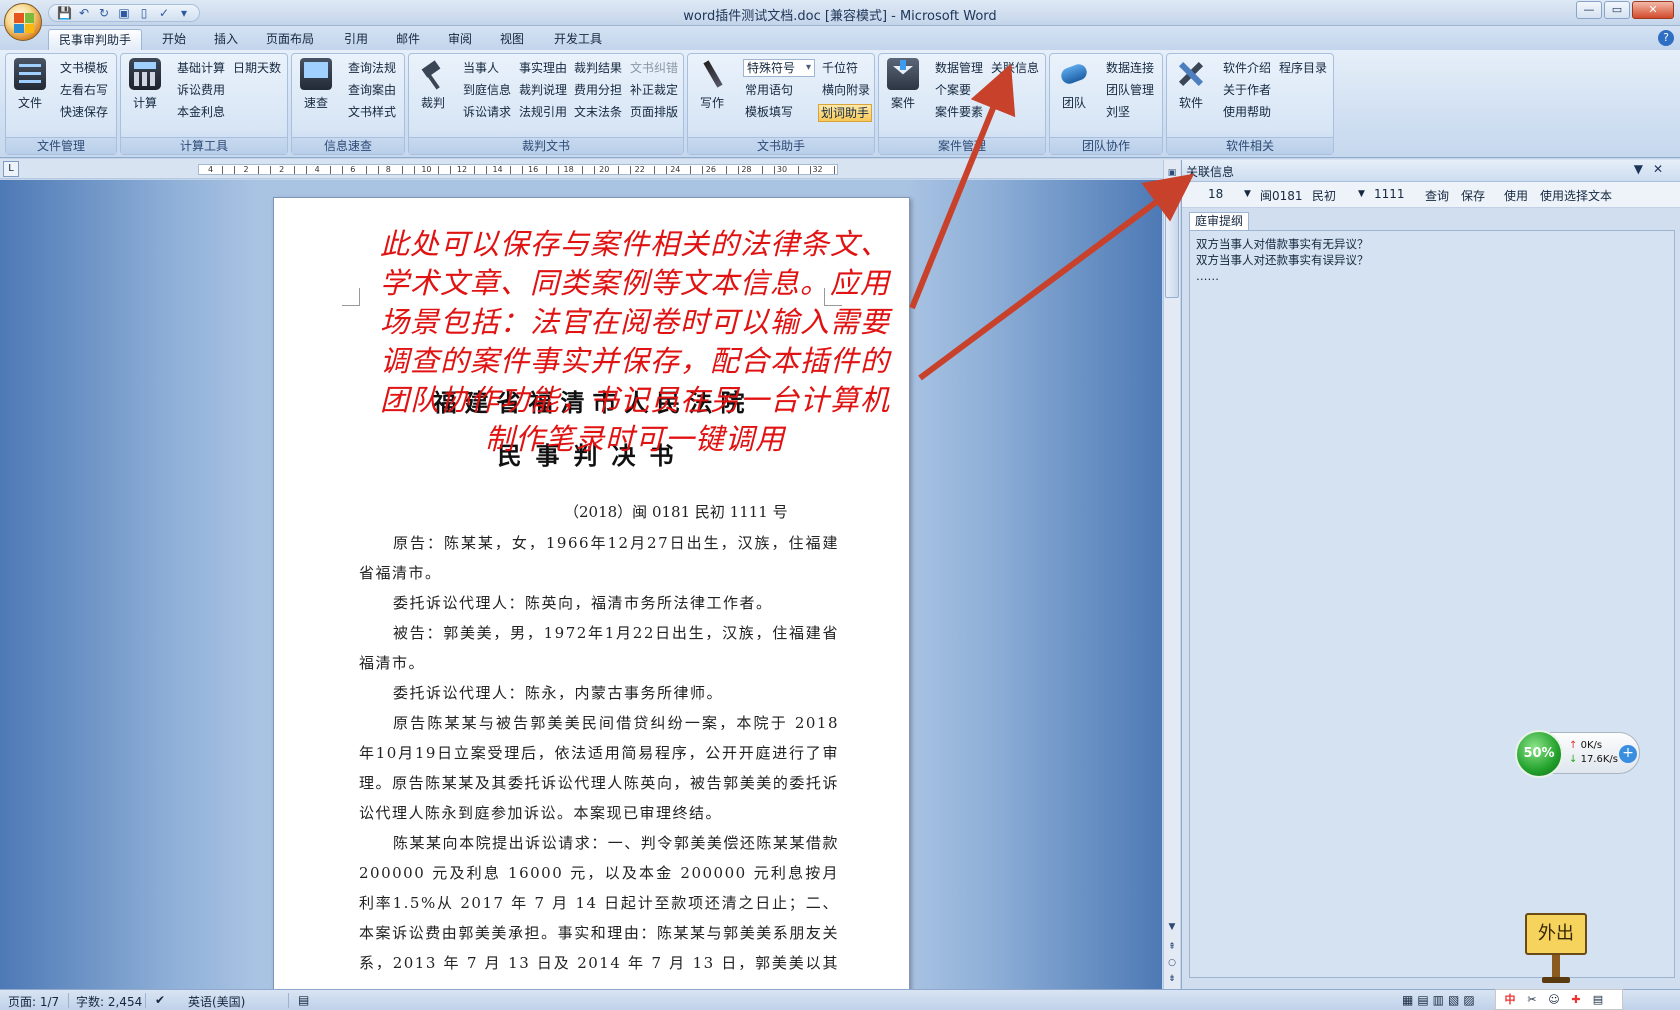 This screenshot has height=1010, width=1680. What do you see at coordinates (1361, 194) in the screenshot?
I see `case-type-dropdown-icon: ▼` at bounding box center [1361, 194].